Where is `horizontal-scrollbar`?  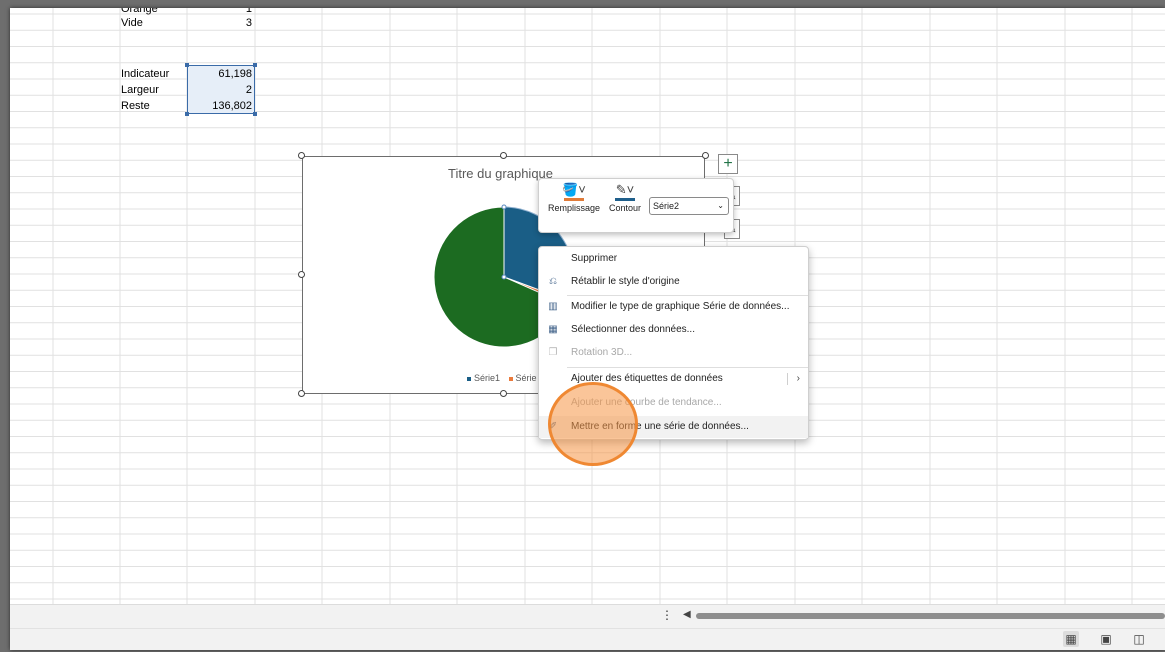 horizontal-scrollbar is located at coordinates (930, 616).